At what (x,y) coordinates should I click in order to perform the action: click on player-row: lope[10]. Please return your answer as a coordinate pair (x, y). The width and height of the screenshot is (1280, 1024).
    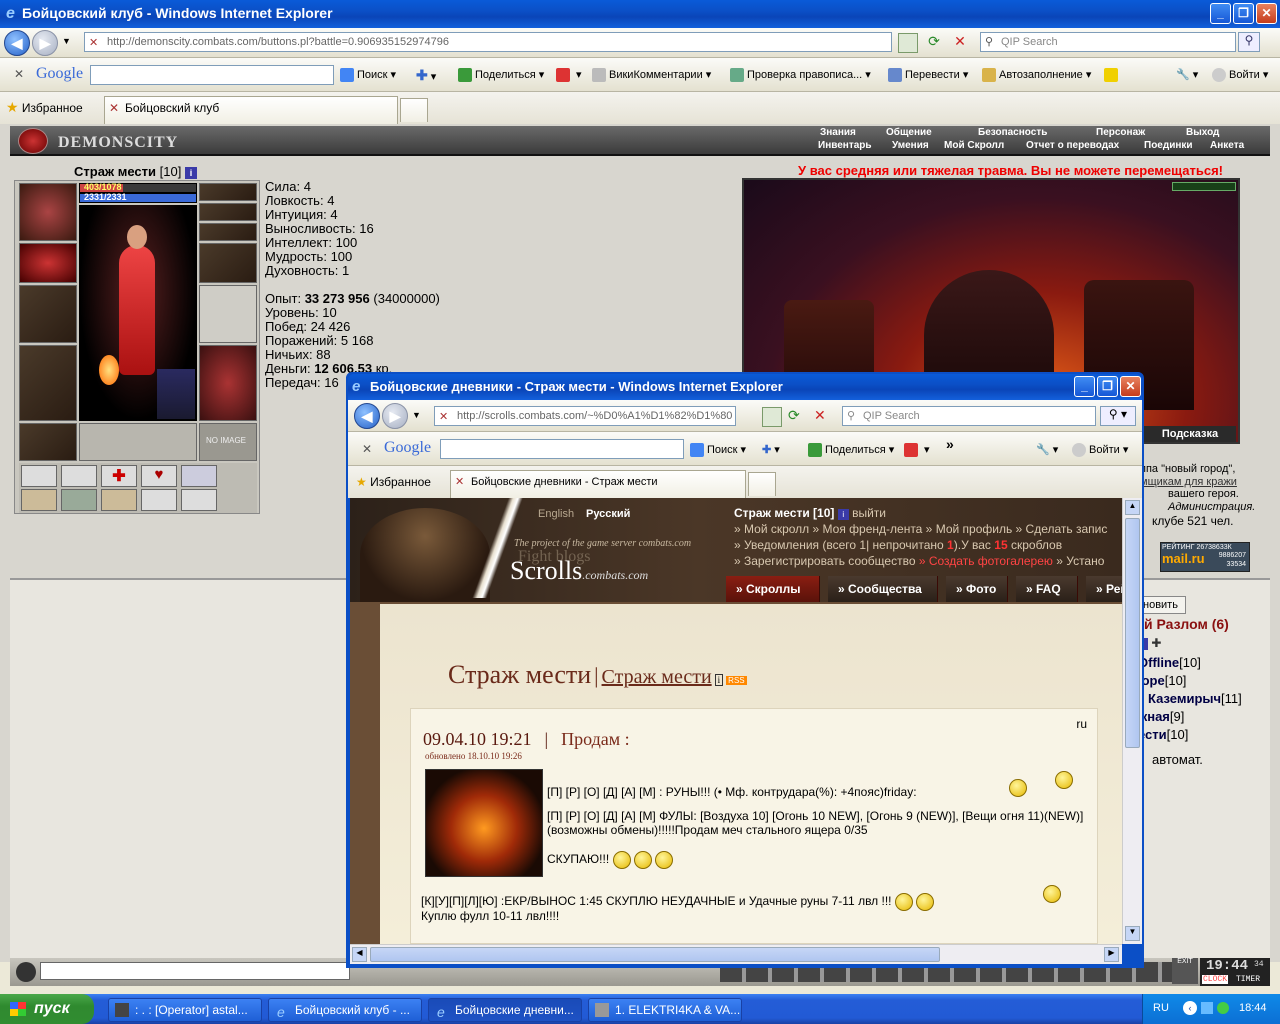
    Looking at the image, I should click on (1162, 680).